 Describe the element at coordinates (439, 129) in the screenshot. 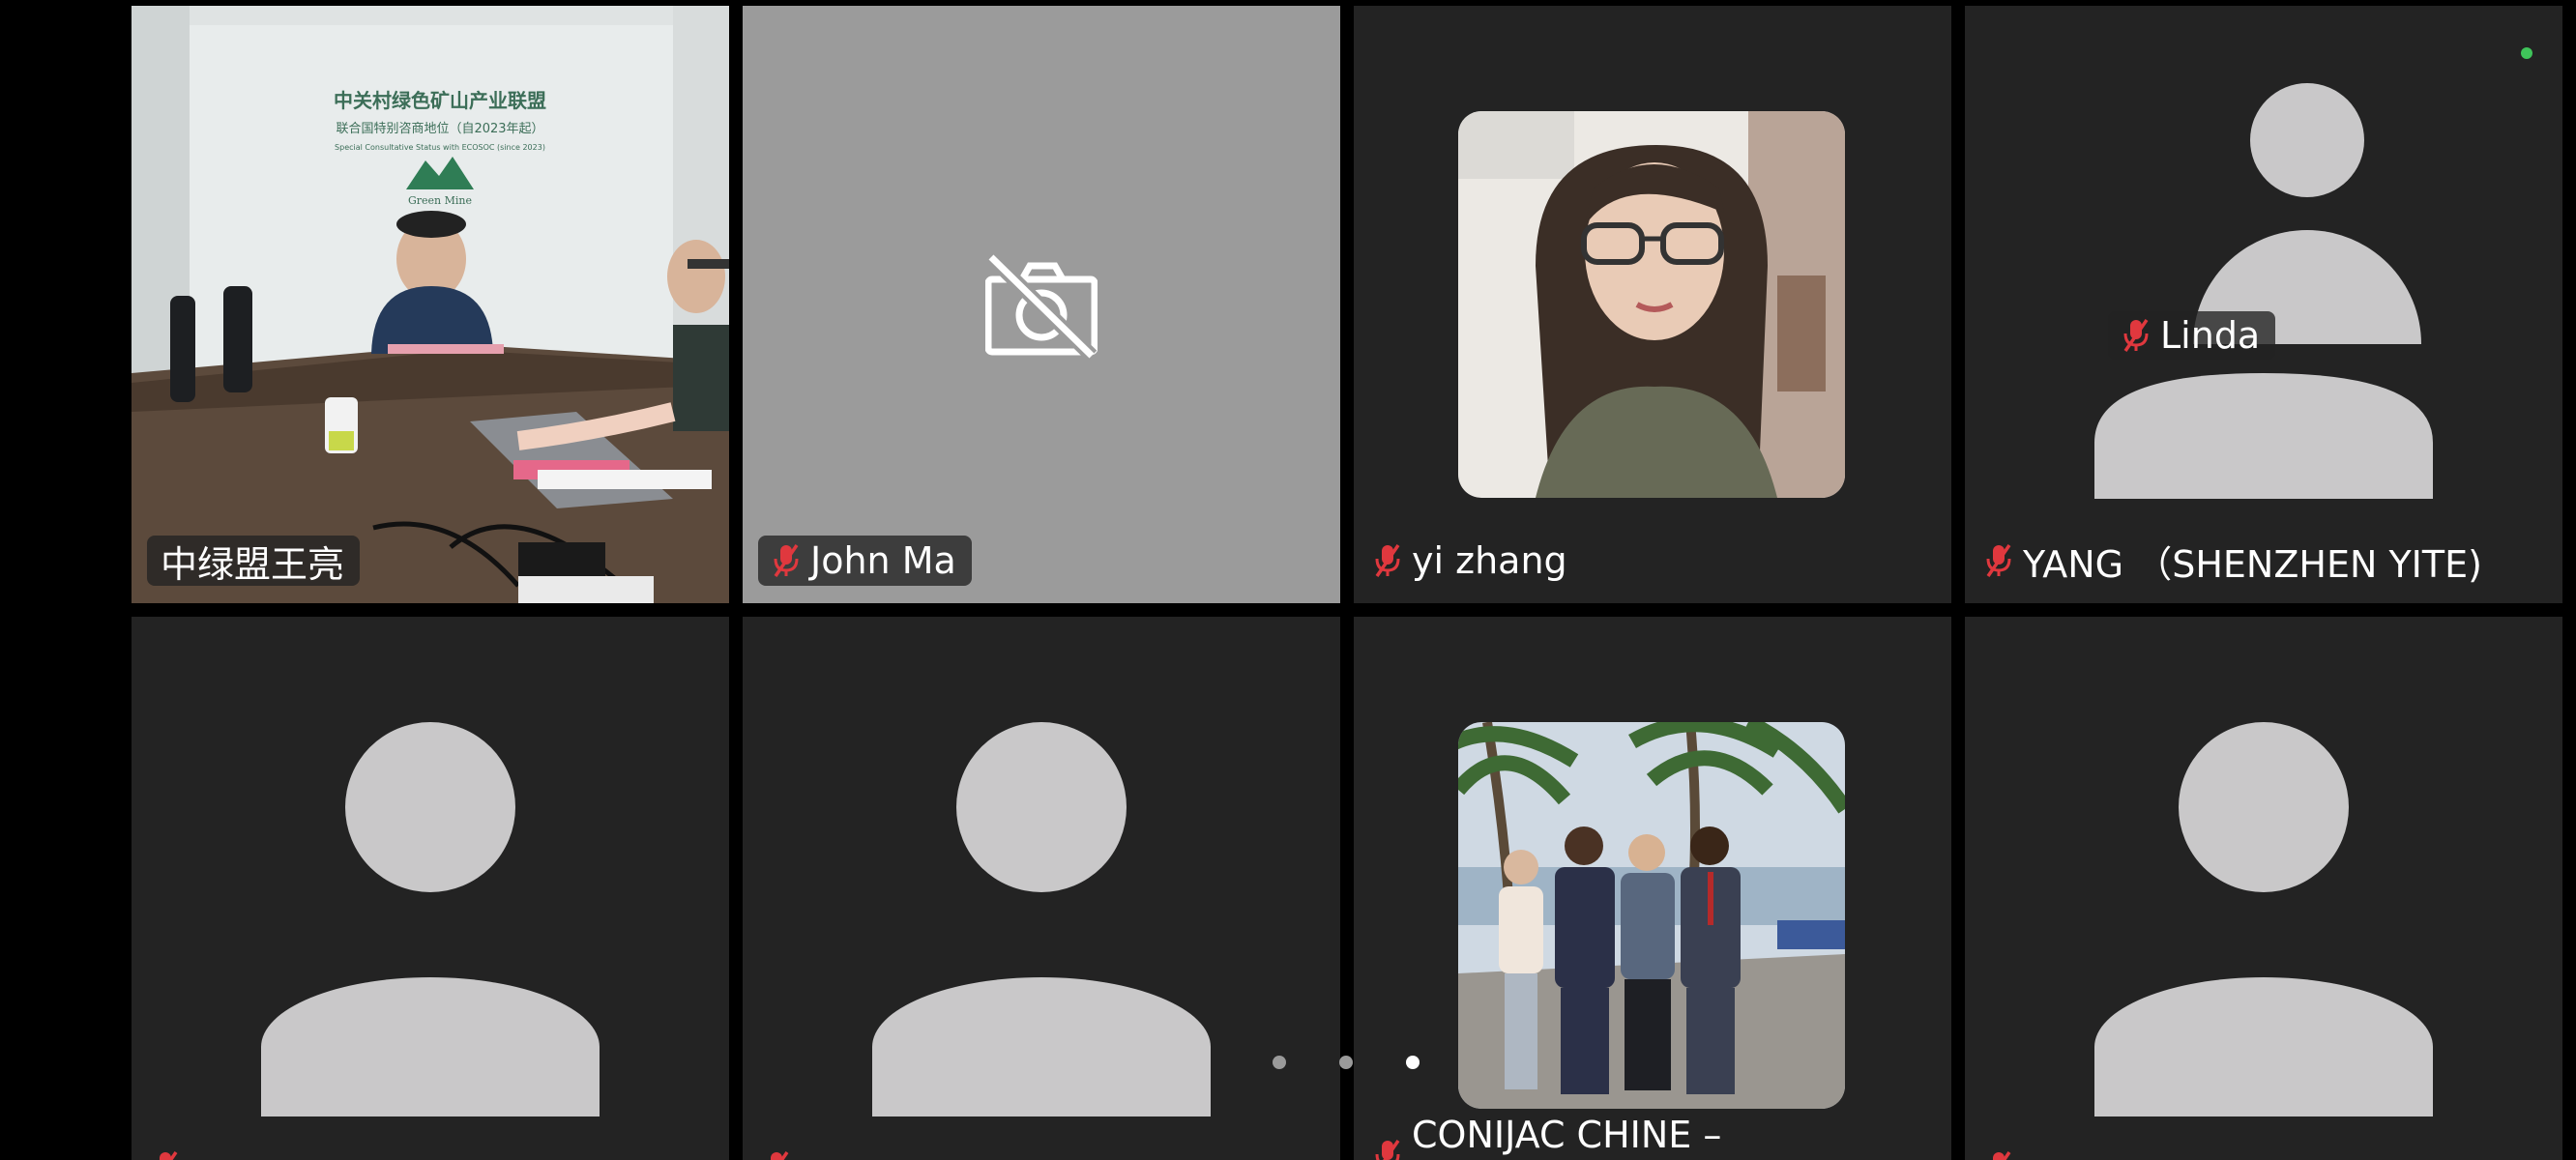

I see `wall-subtitle: 联合国特别咨商地位（自2023年起）` at that location.